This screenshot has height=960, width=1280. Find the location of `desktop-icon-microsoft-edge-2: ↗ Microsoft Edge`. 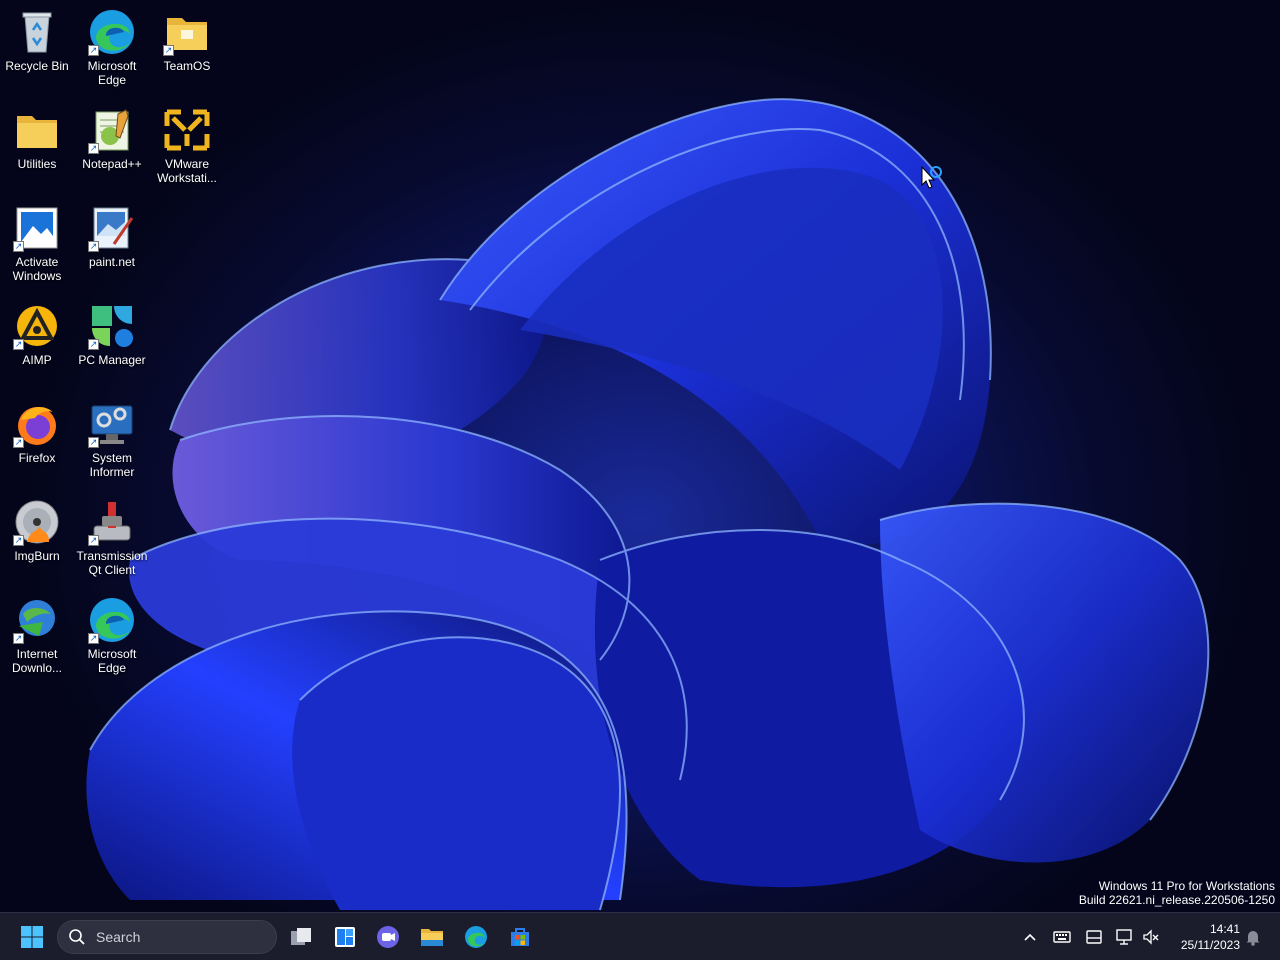

desktop-icon-microsoft-edge-2: ↗ Microsoft Edge is located at coordinates (112, 635).